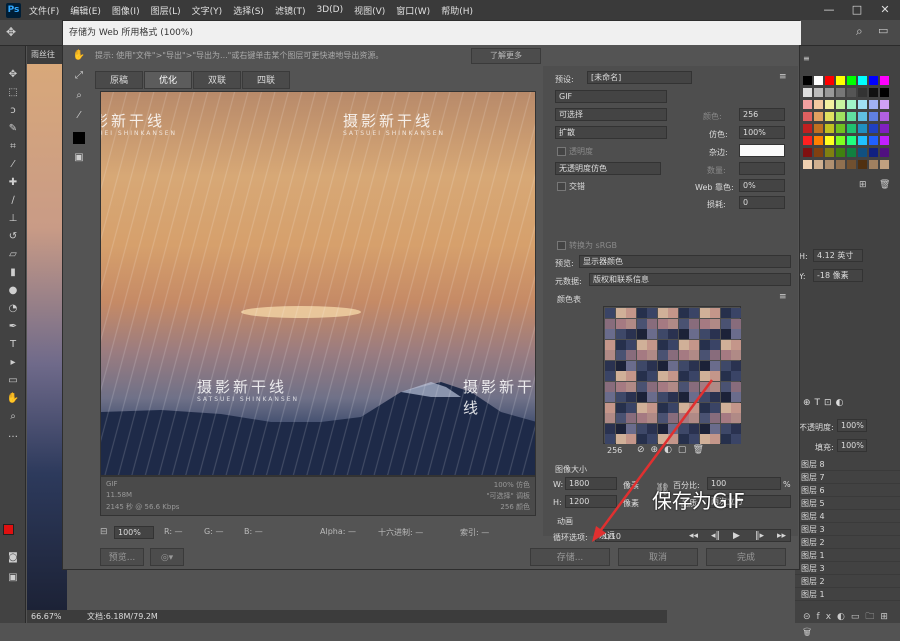 The width and height of the screenshot is (900, 641). Describe the element at coordinates (599, 534) in the screenshot. I see `annotation-arrowhead` at that location.